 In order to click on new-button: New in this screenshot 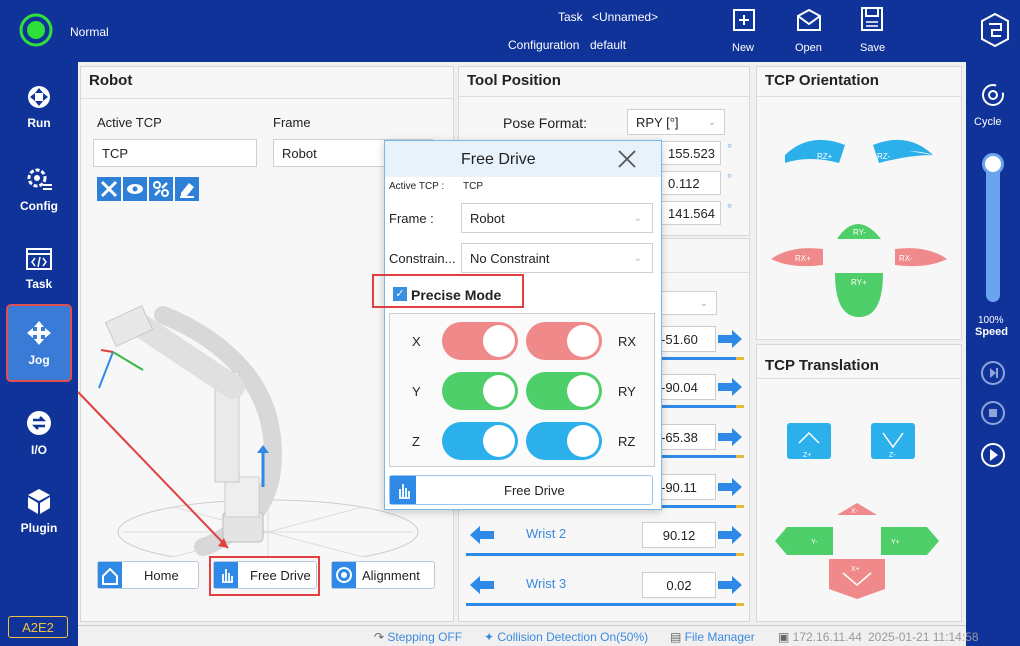, I will do `click(744, 31)`.